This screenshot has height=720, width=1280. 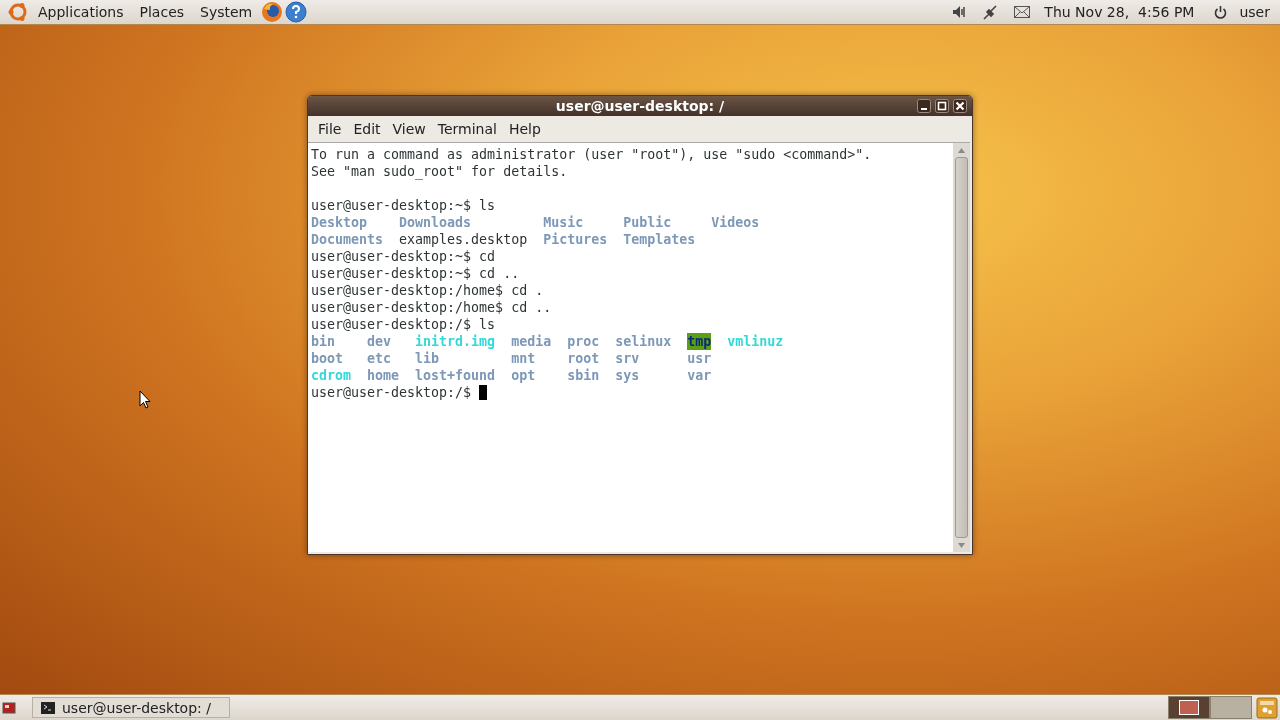 What do you see at coordinates (640, 106) in the screenshot?
I see `window-title: user@user-desktop: /` at bounding box center [640, 106].